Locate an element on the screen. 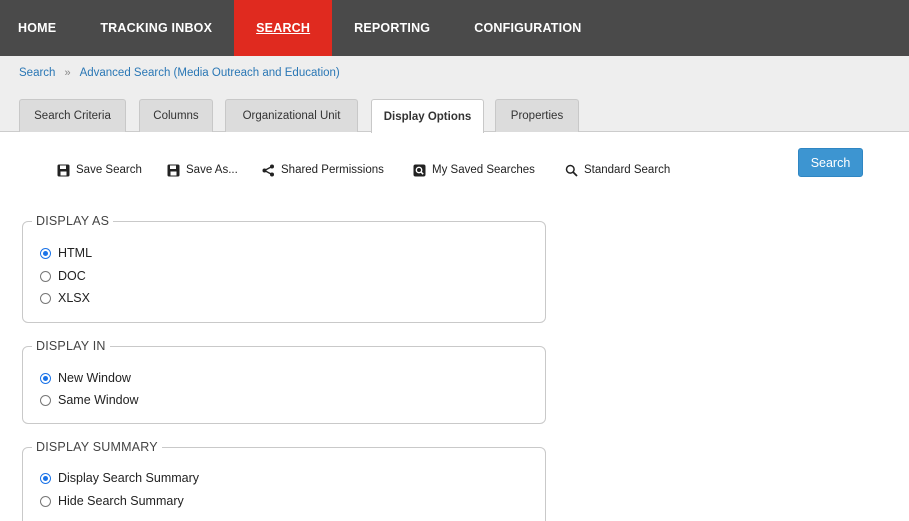 The width and height of the screenshot is (909, 521). option-label: HTML is located at coordinates (75, 253).